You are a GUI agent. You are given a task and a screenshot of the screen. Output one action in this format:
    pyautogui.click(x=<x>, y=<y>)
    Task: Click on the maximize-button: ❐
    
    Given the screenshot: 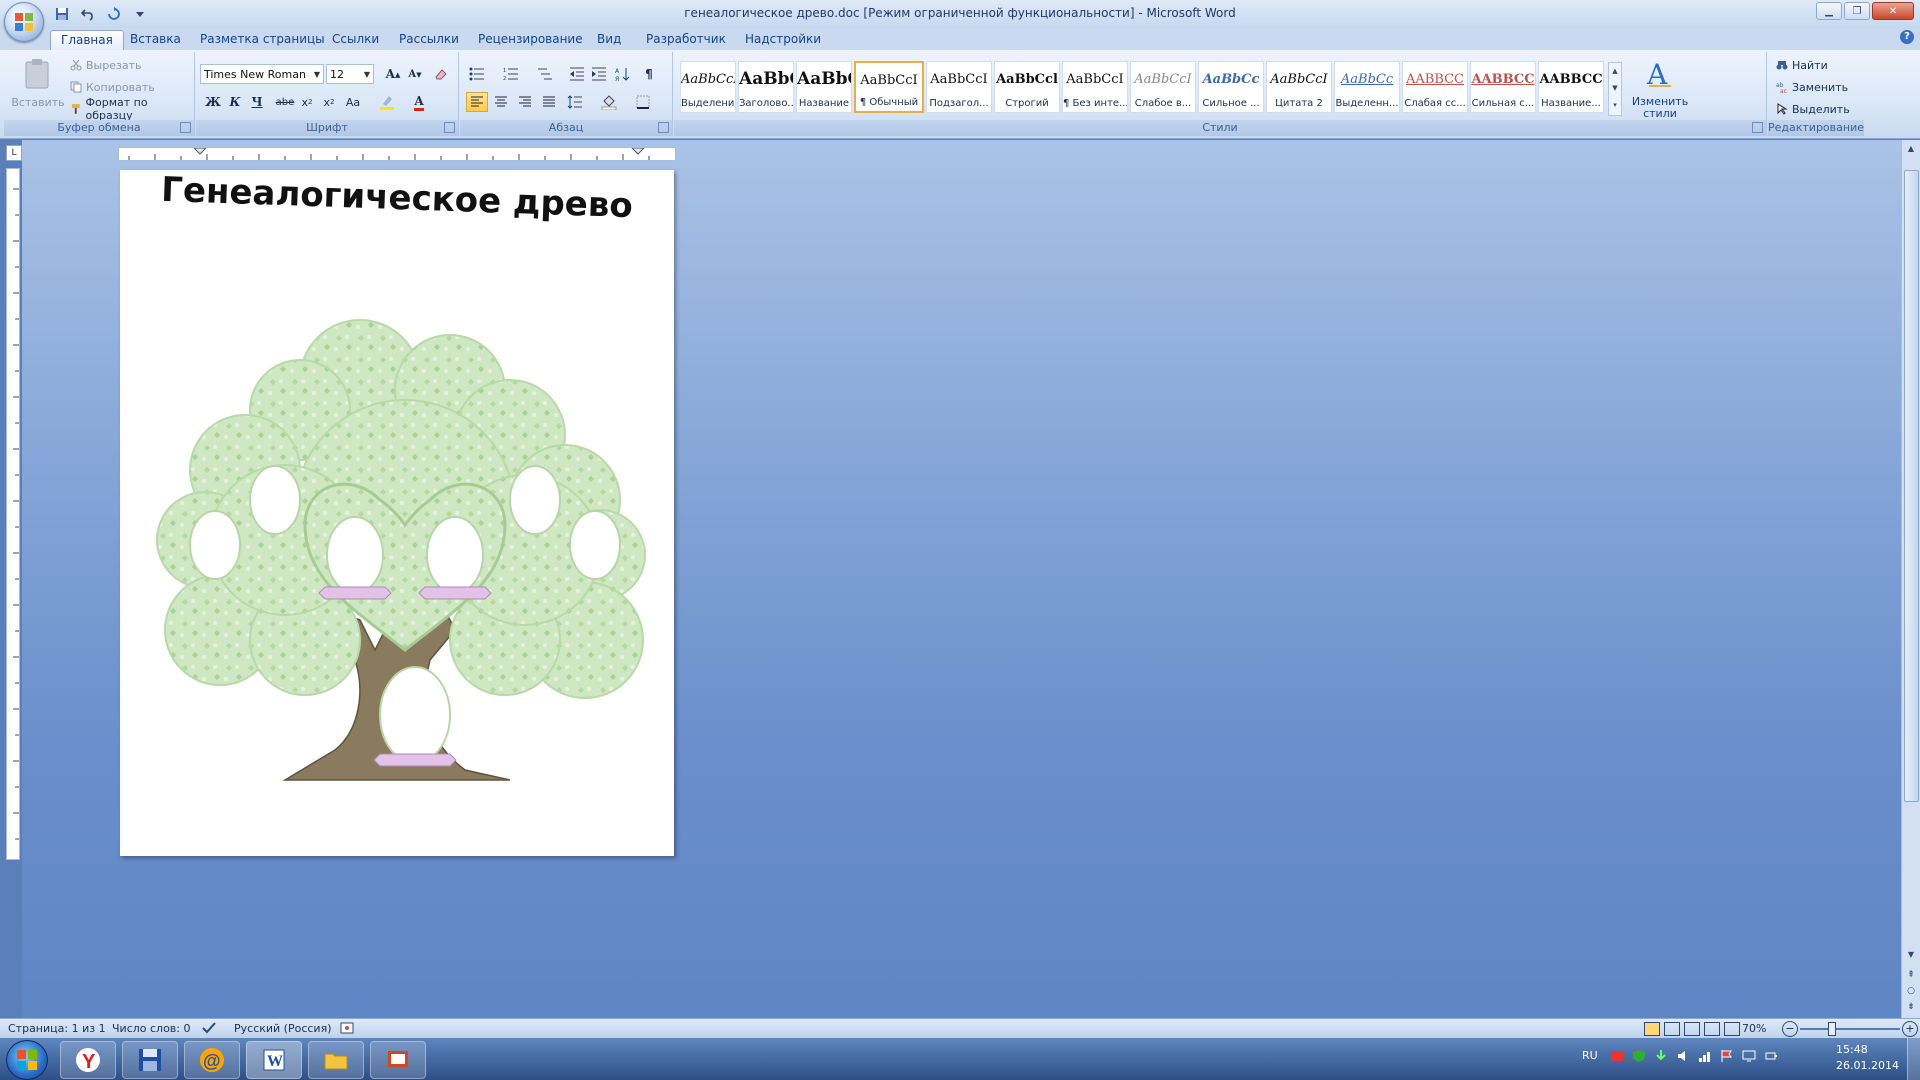 What is the action you would take?
    pyautogui.click(x=1857, y=11)
    